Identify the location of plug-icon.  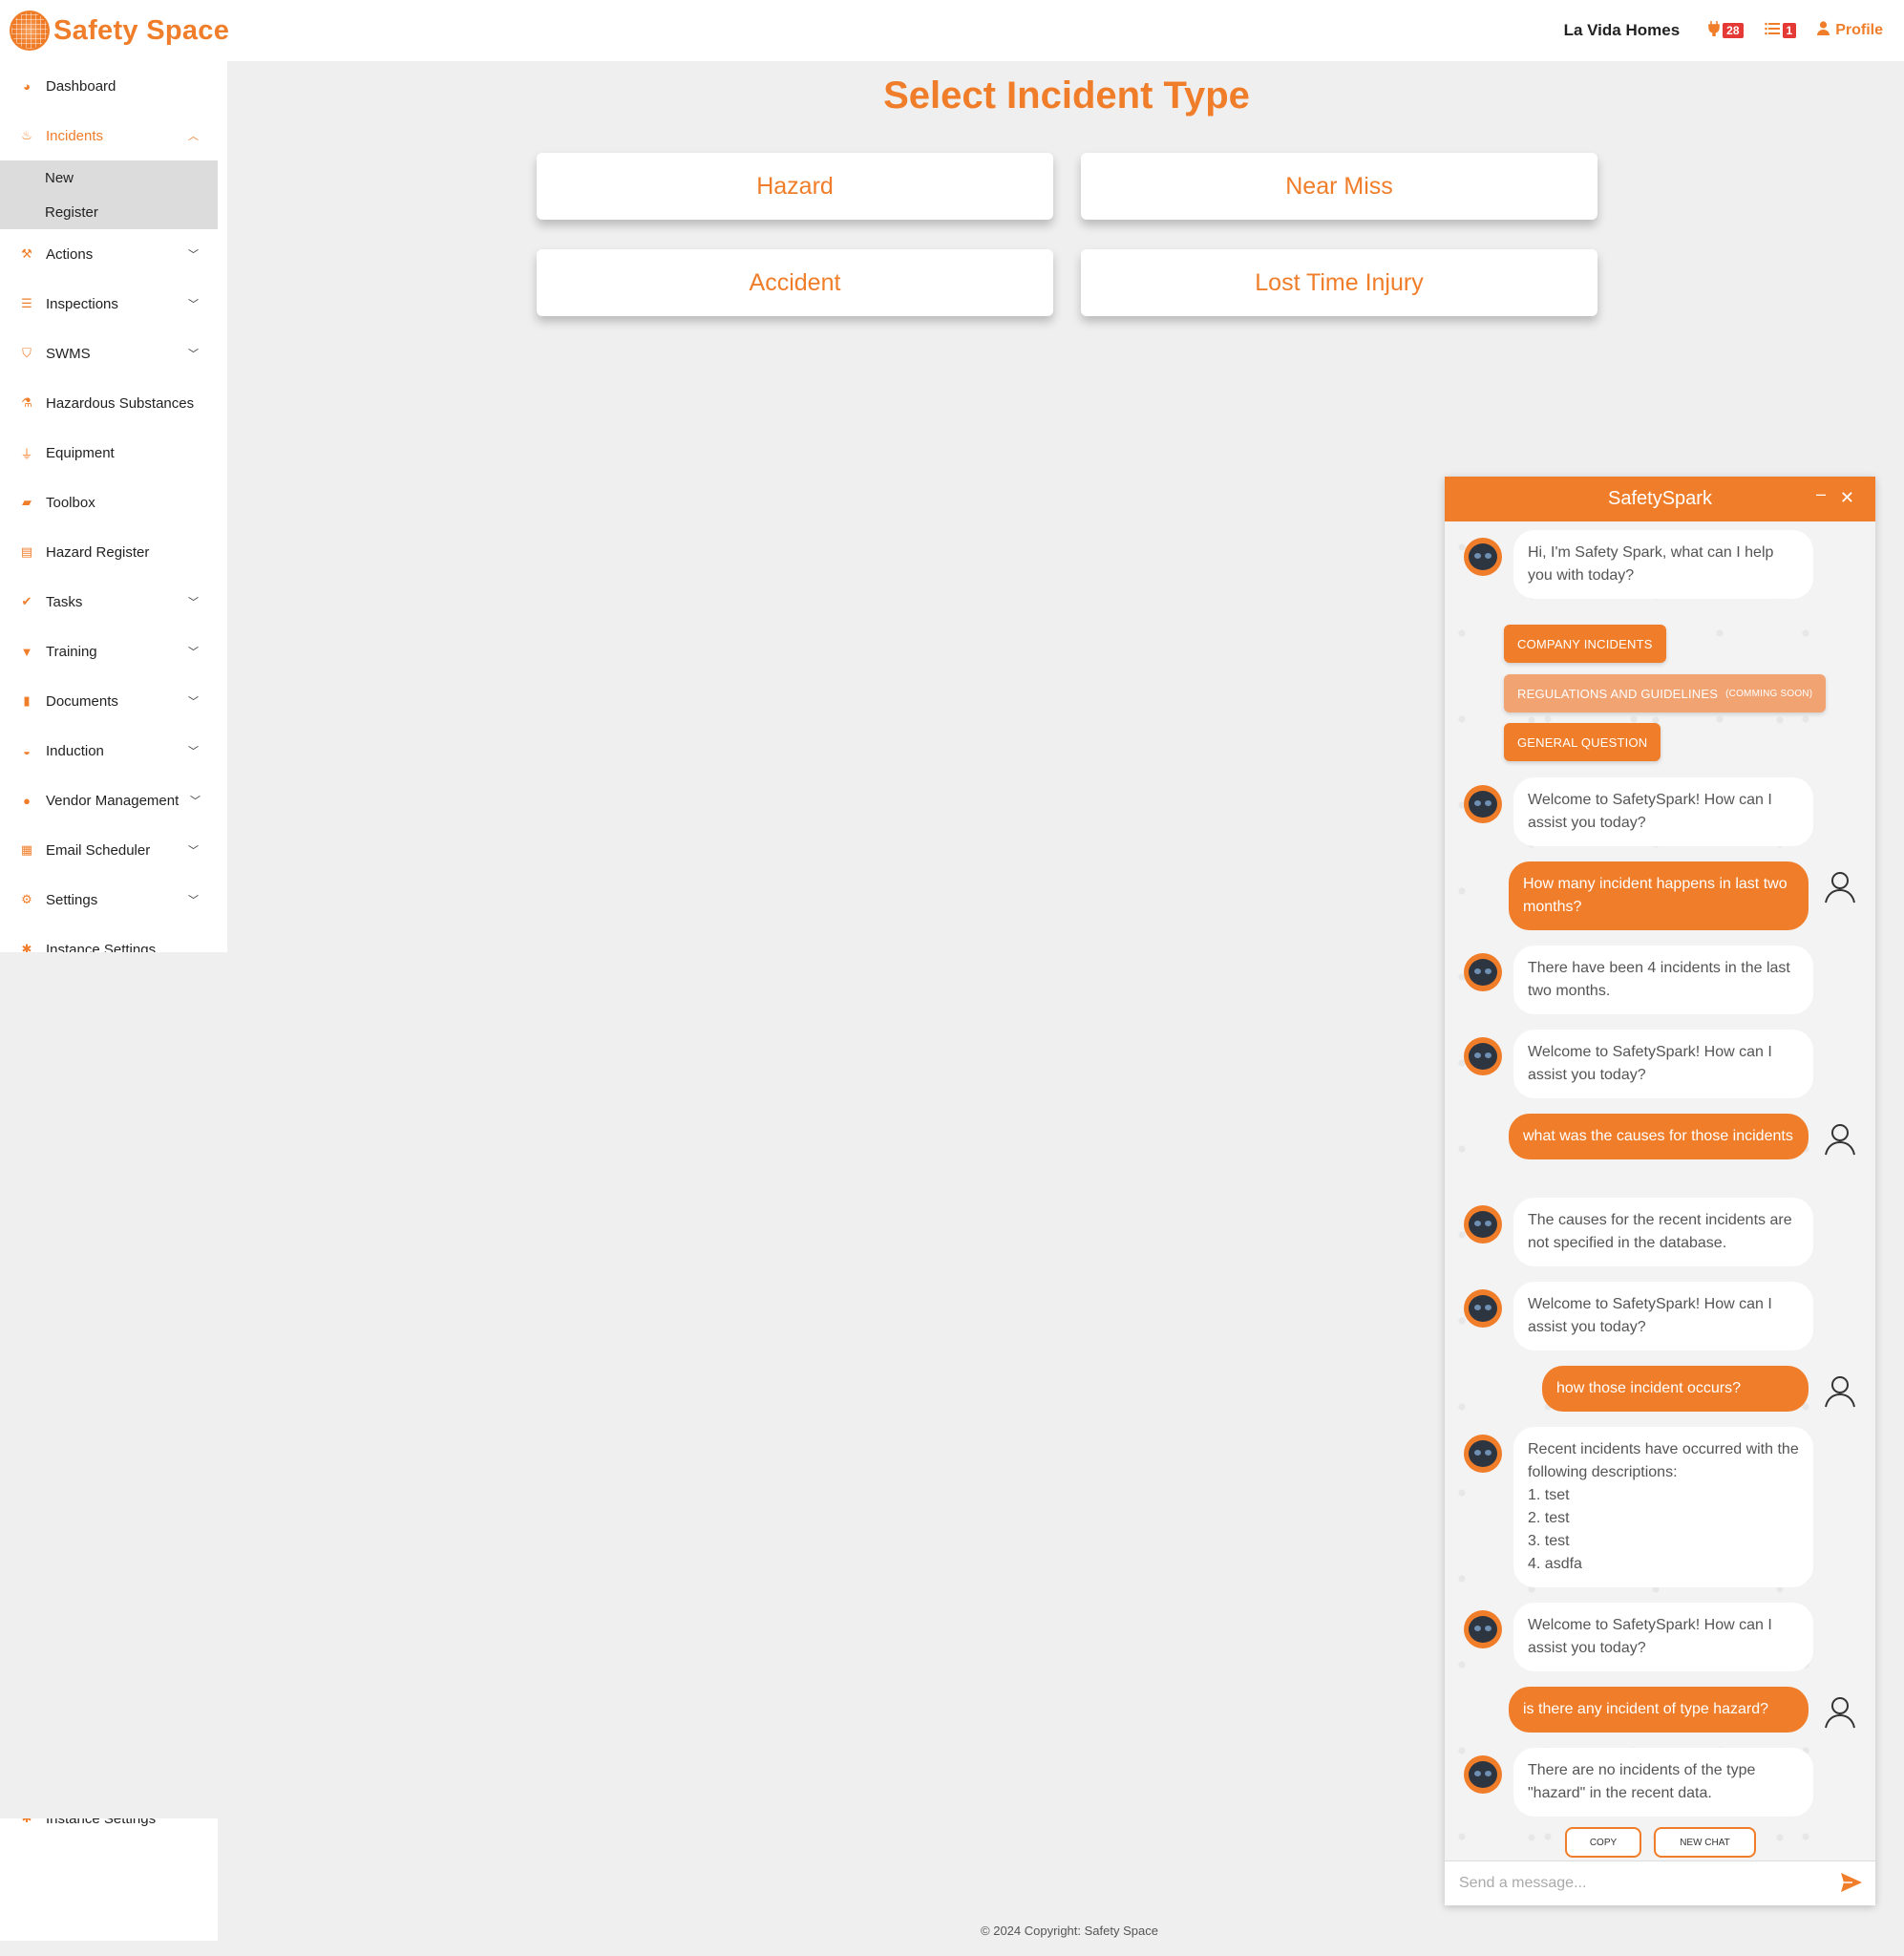
(1714, 30).